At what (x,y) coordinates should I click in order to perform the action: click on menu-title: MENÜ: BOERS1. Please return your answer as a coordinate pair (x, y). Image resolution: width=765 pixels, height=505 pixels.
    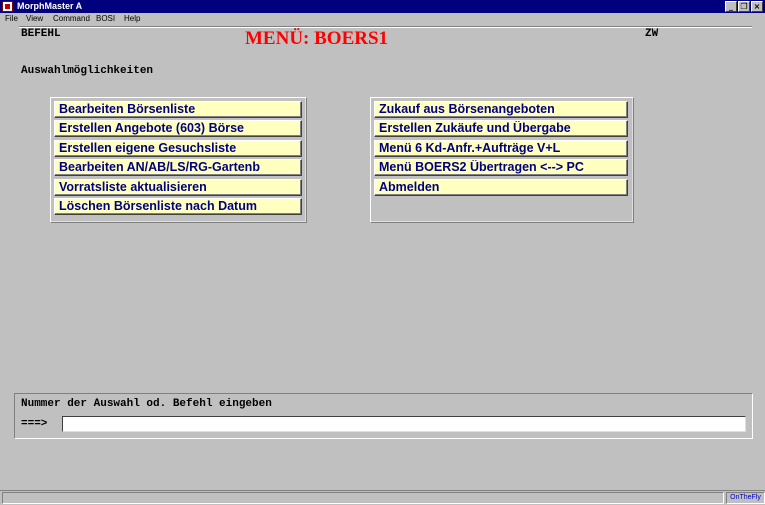
    Looking at the image, I should click on (317, 38).